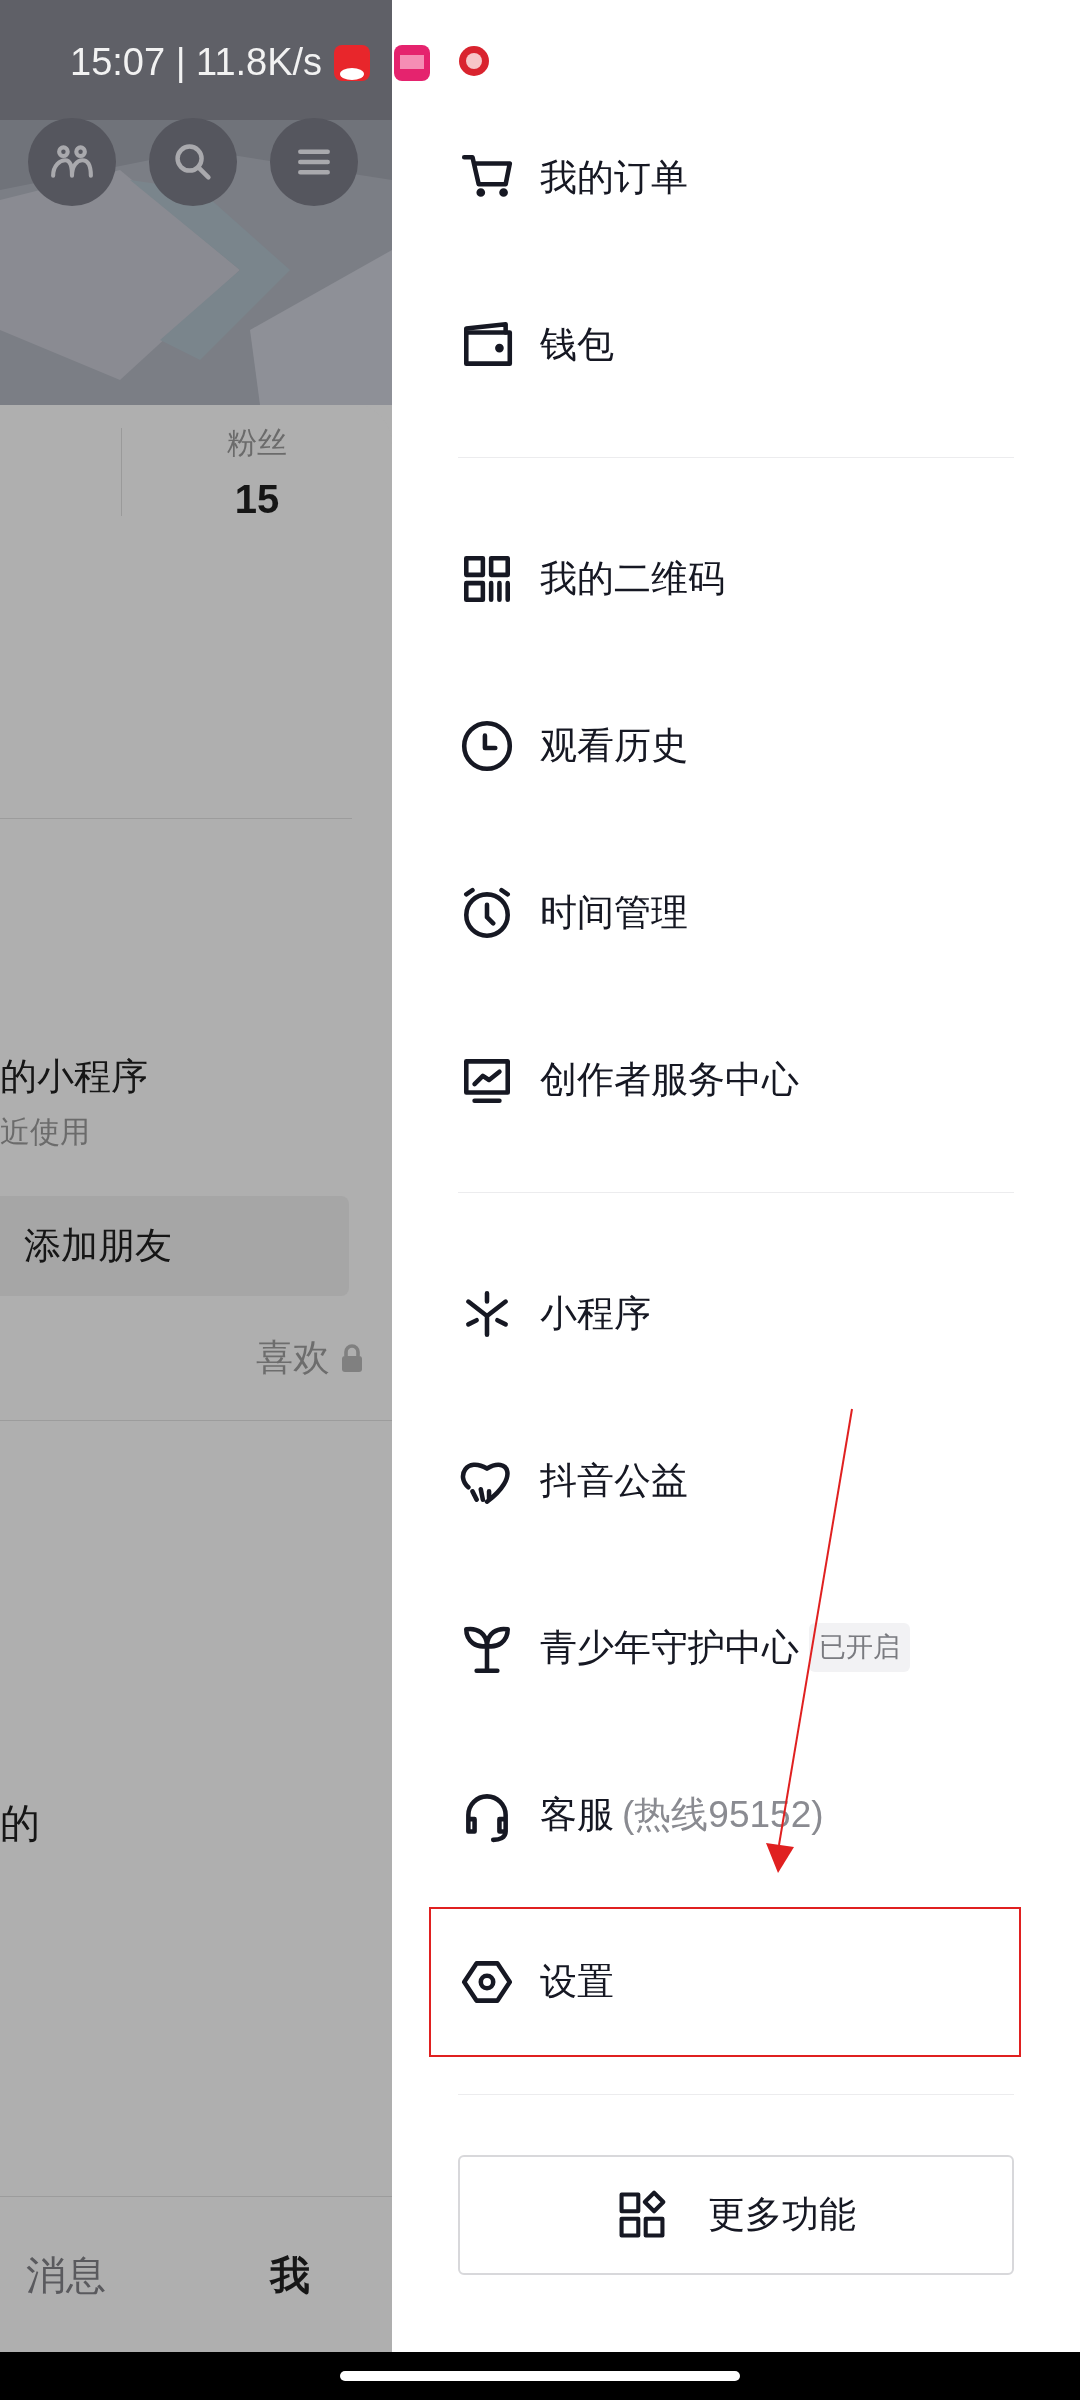 The width and height of the screenshot is (1080, 2400). What do you see at coordinates (290, 2274) in the screenshot?
I see `nav-tab: 我` at bounding box center [290, 2274].